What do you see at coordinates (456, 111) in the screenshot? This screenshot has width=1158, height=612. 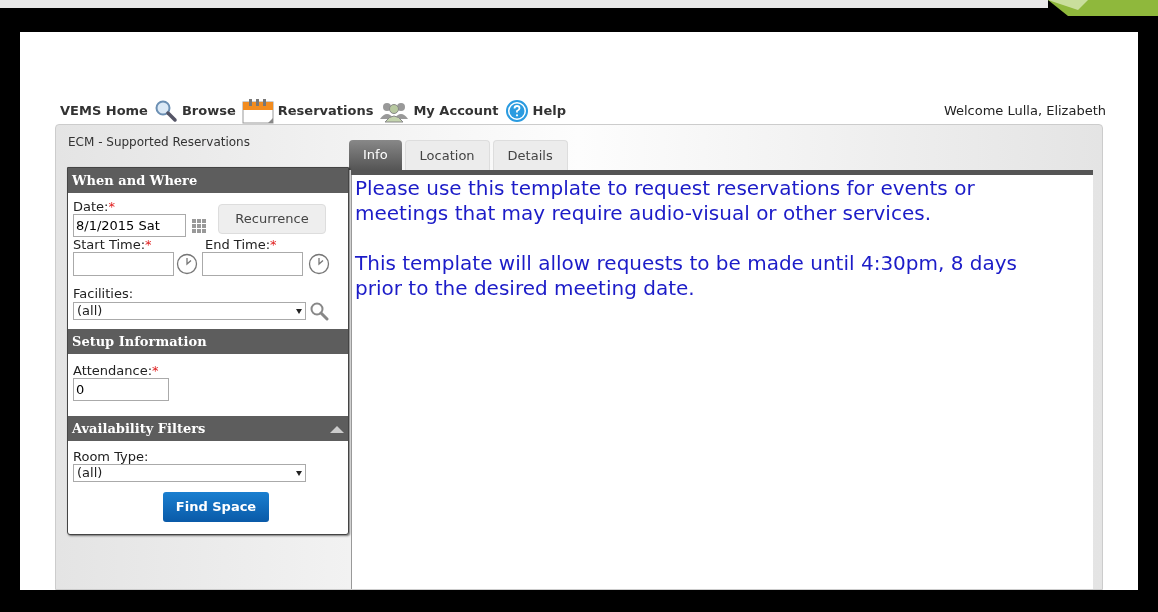 I see `nav-link: My Account` at bounding box center [456, 111].